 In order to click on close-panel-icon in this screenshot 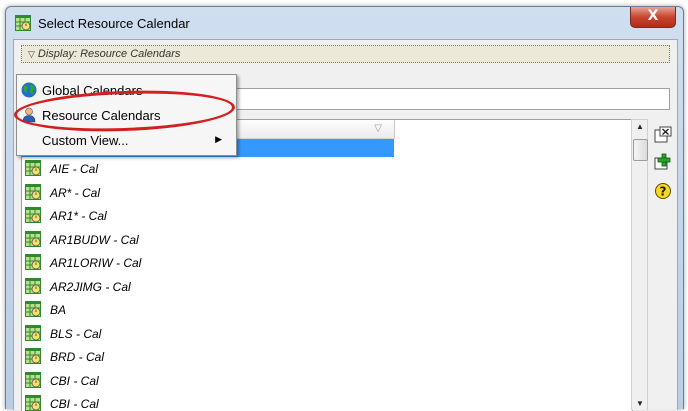, I will do `click(663, 135)`.